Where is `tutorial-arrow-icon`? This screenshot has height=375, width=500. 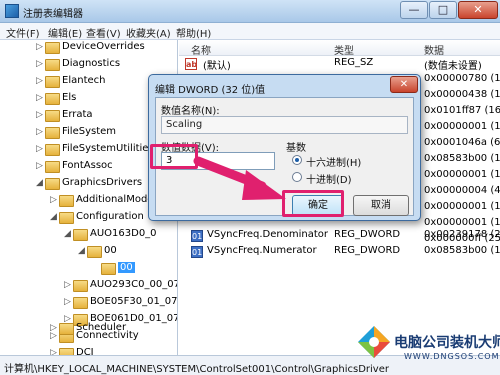
tutorial-arrow-icon is located at coordinates (239, 178).